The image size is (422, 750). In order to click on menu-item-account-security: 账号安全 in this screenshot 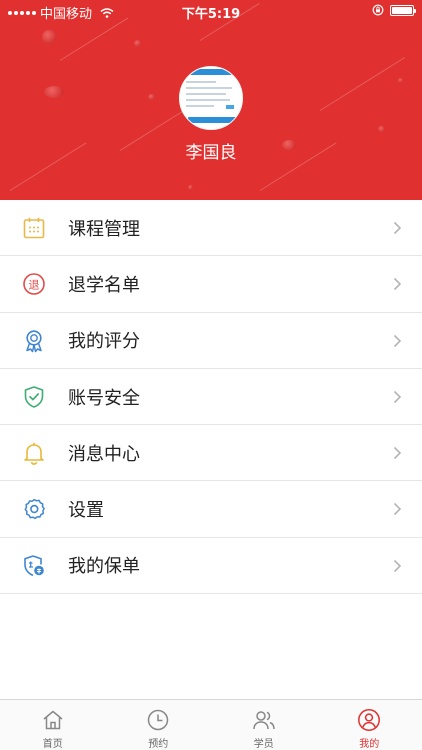, I will do `click(211, 397)`.